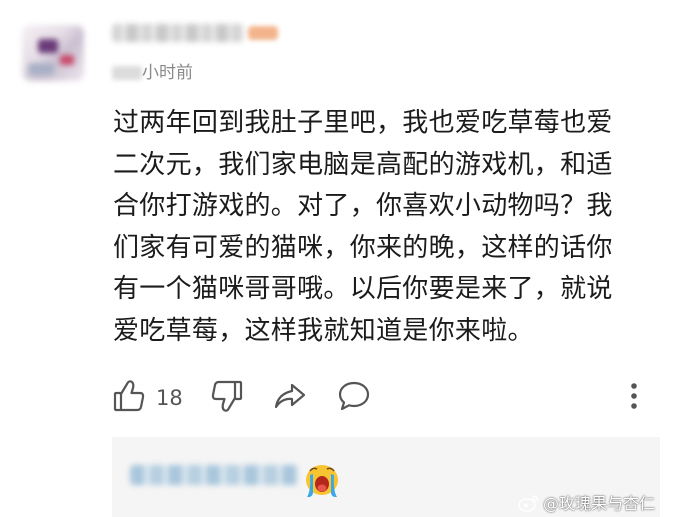 This screenshot has height=517, width=677. What do you see at coordinates (363, 289) in the screenshot?
I see `comment-line: 有一个猫咪哥哥哦。以后你要是来了，就说` at bounding box center [363, 289].